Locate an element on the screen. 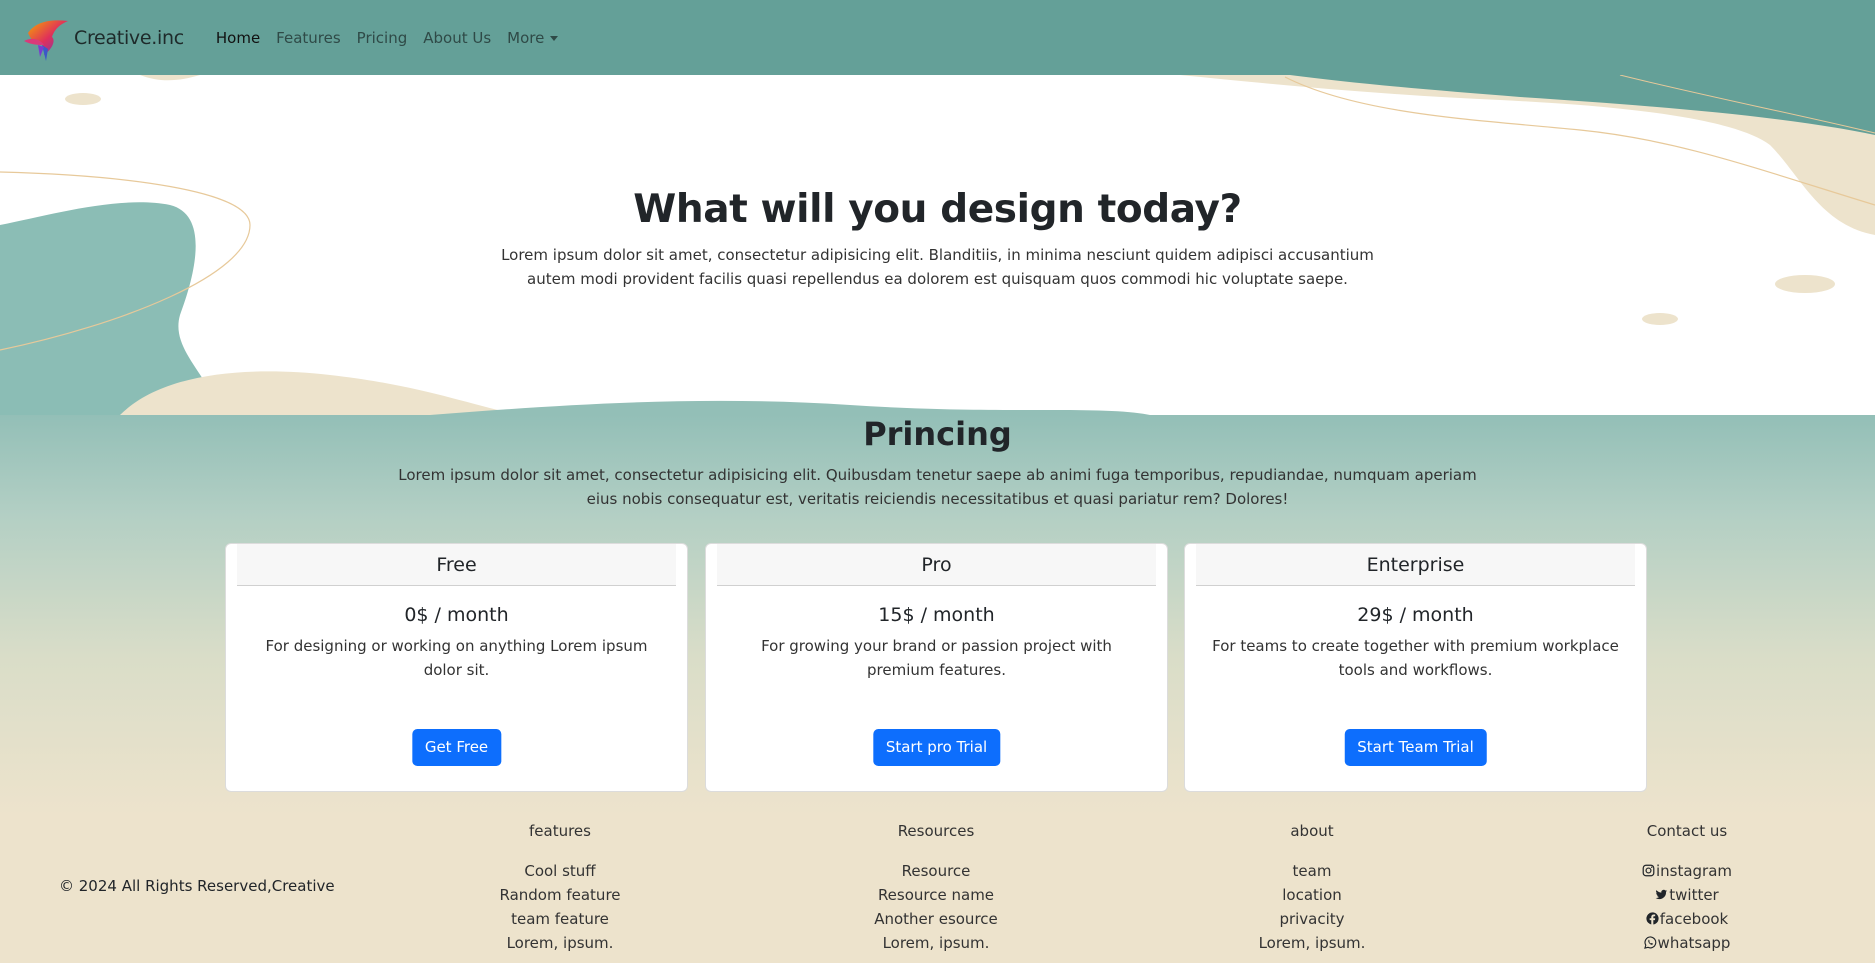 The image size is (1875, 963). footer-column-title: about is located at coordinates (1312, 831).